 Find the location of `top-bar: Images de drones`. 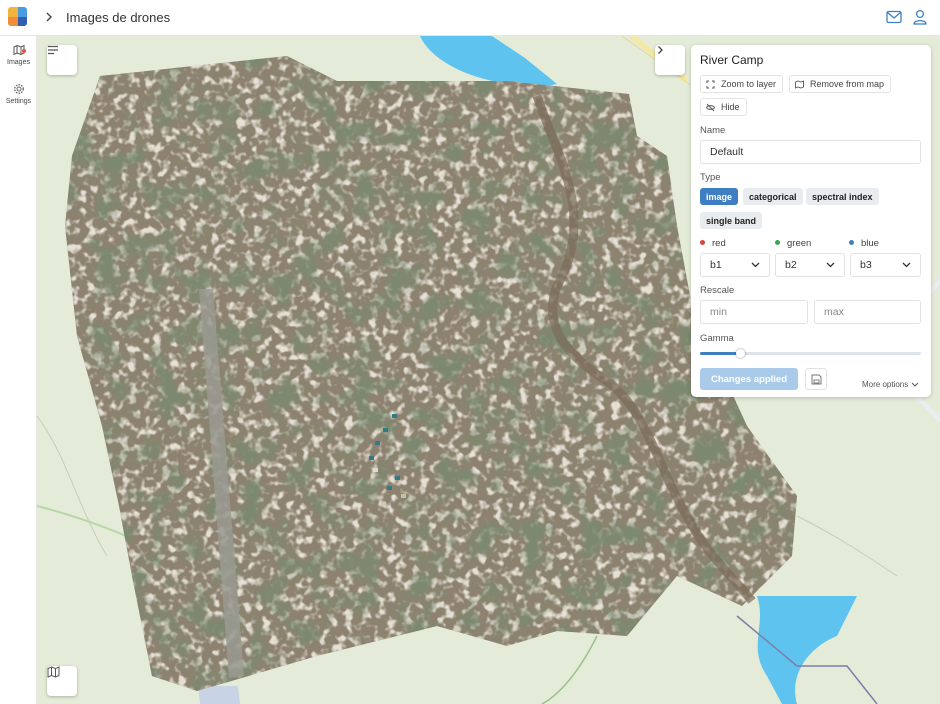

top-bar: Images de drones is located at coordinates (470, 18).